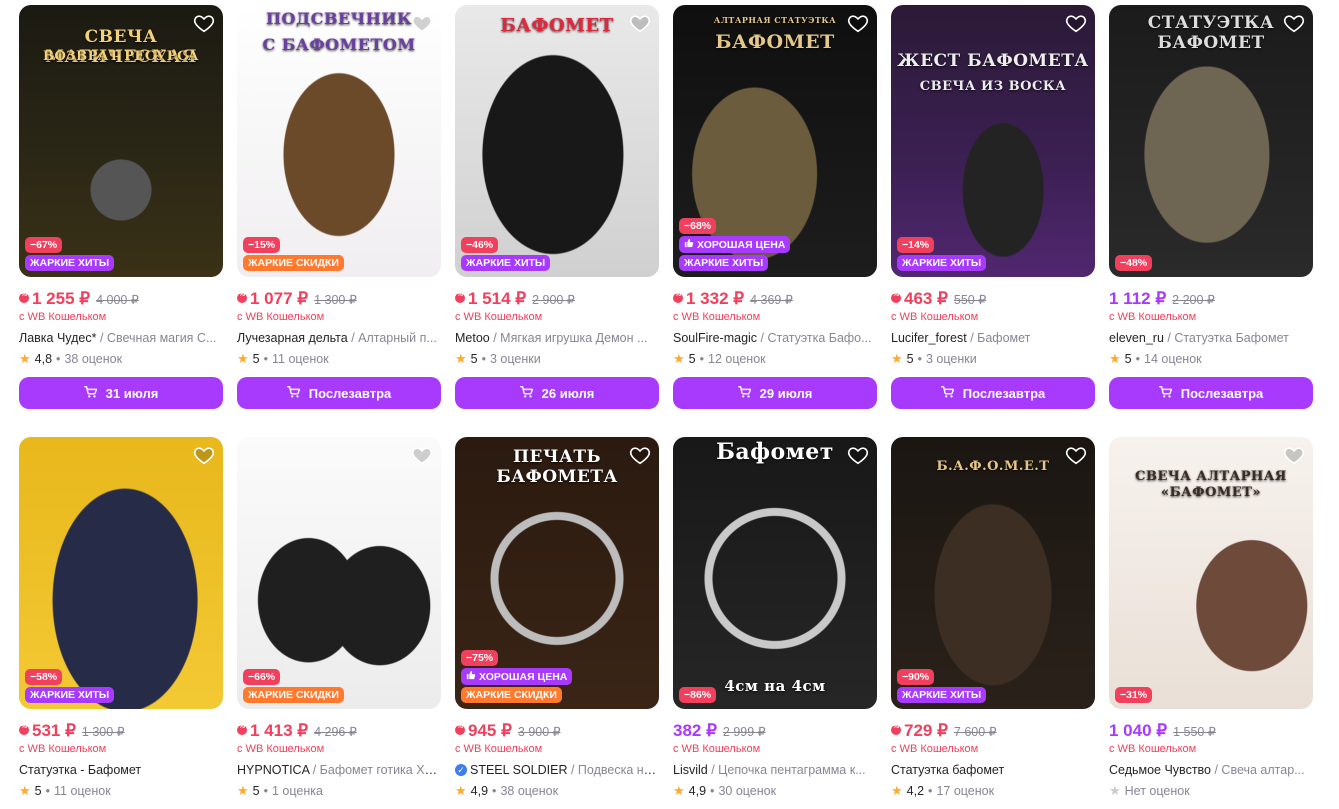 This screenshot has width=1339, height=809. Describe the element at coordinates (993, 770) in the screenshot. I see `product-title: Статуэтка бафомет` at that location.